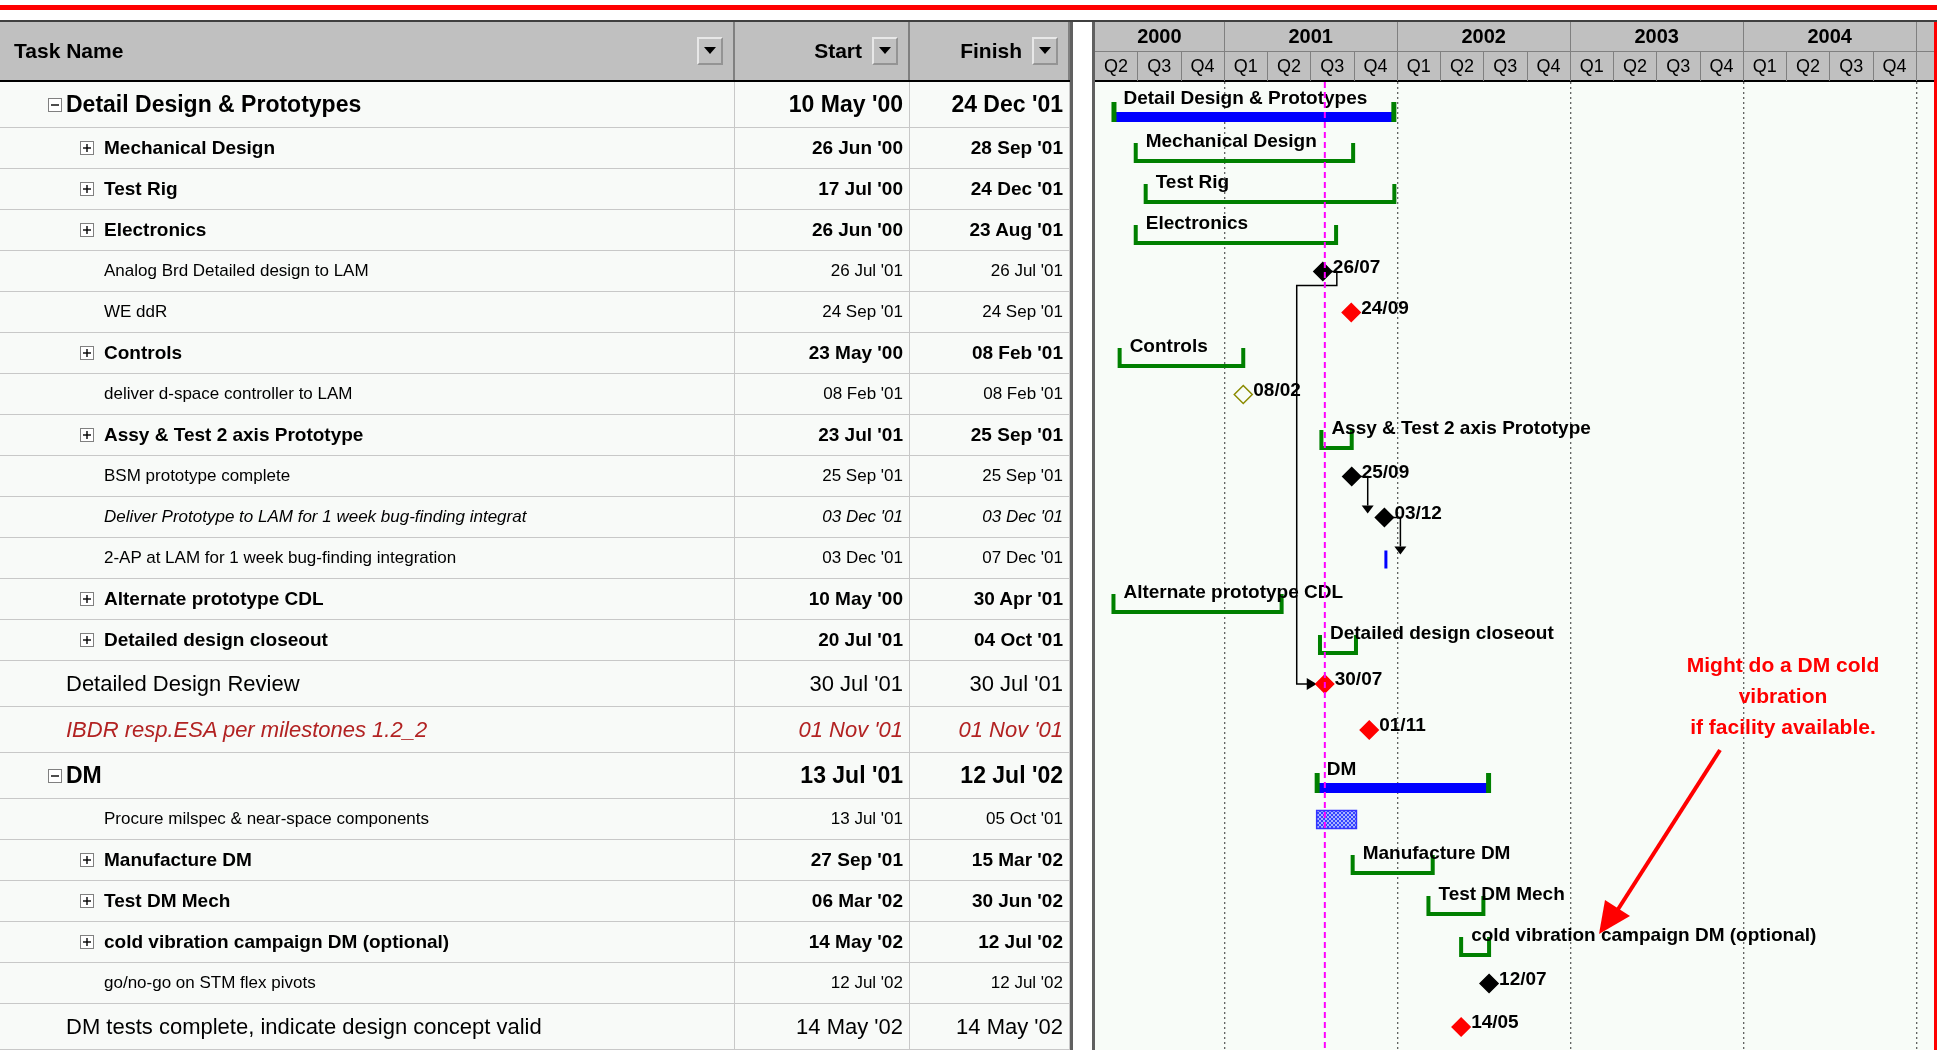  Describe the element at coordinates (1829, 36) in the screenshot. I see `year-label: 2004` at that location.